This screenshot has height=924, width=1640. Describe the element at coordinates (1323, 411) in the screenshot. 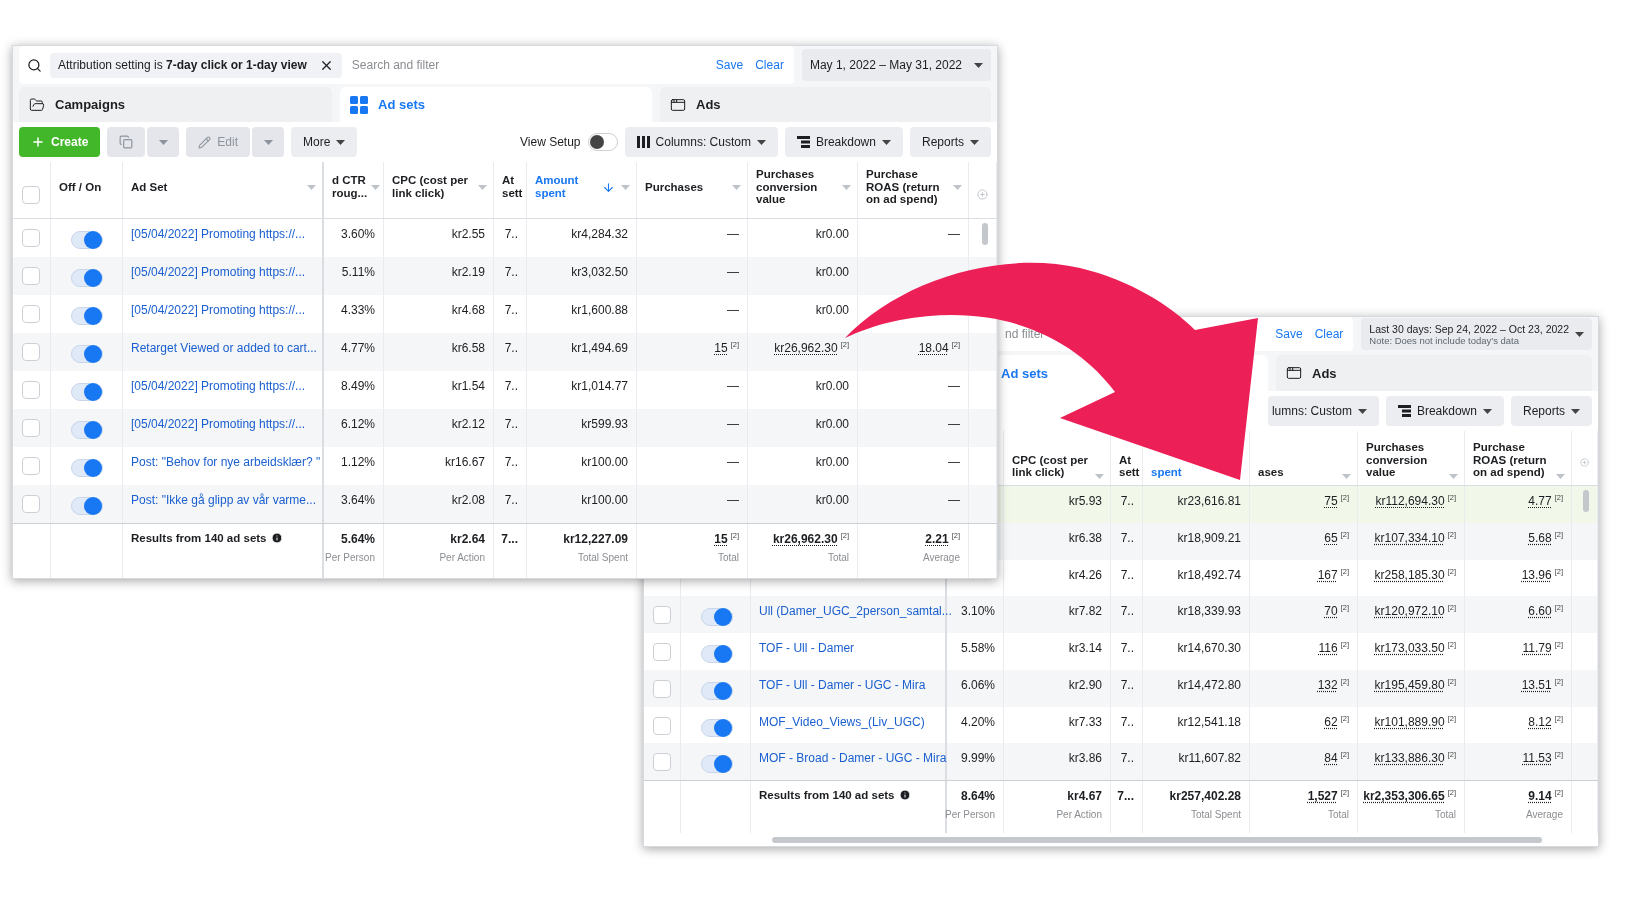

I see `columns-button: lumns: Custom` at that location.